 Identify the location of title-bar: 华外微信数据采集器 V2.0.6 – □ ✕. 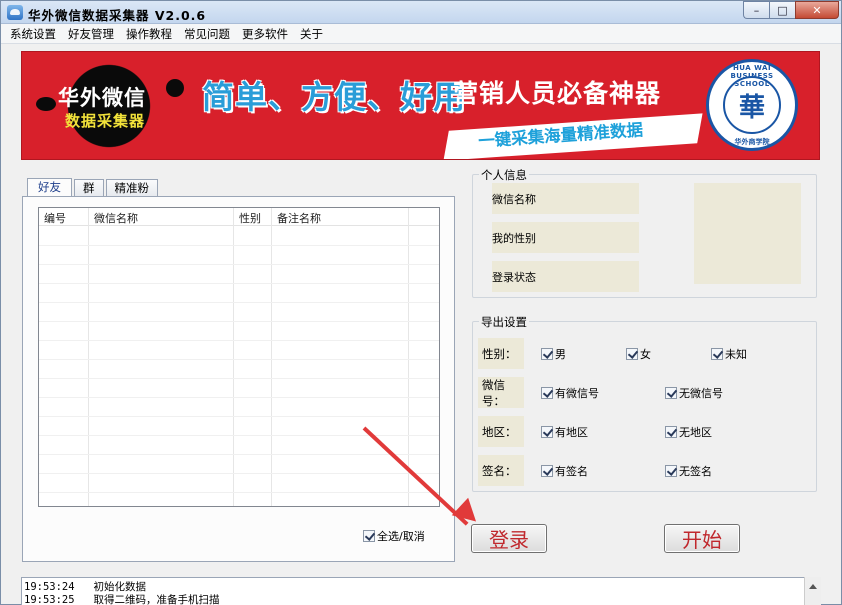
(421, 12).